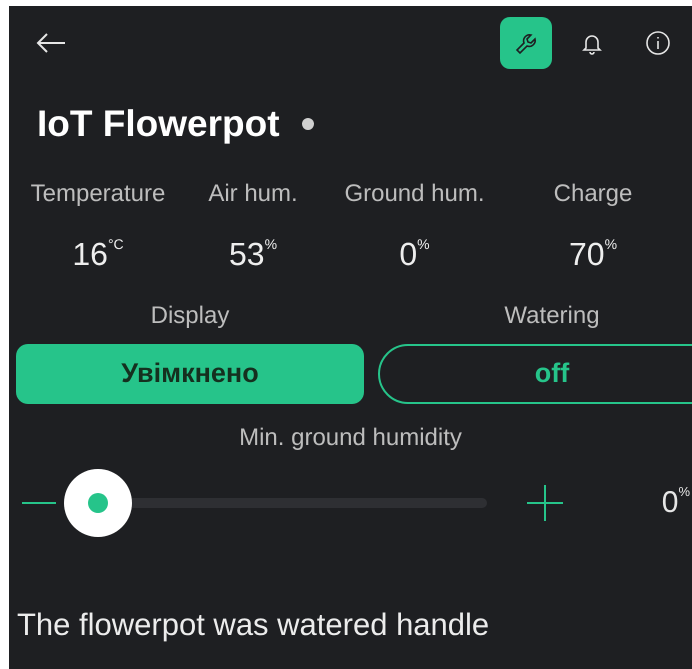  I want to click on minus-button, so click(39, 503).